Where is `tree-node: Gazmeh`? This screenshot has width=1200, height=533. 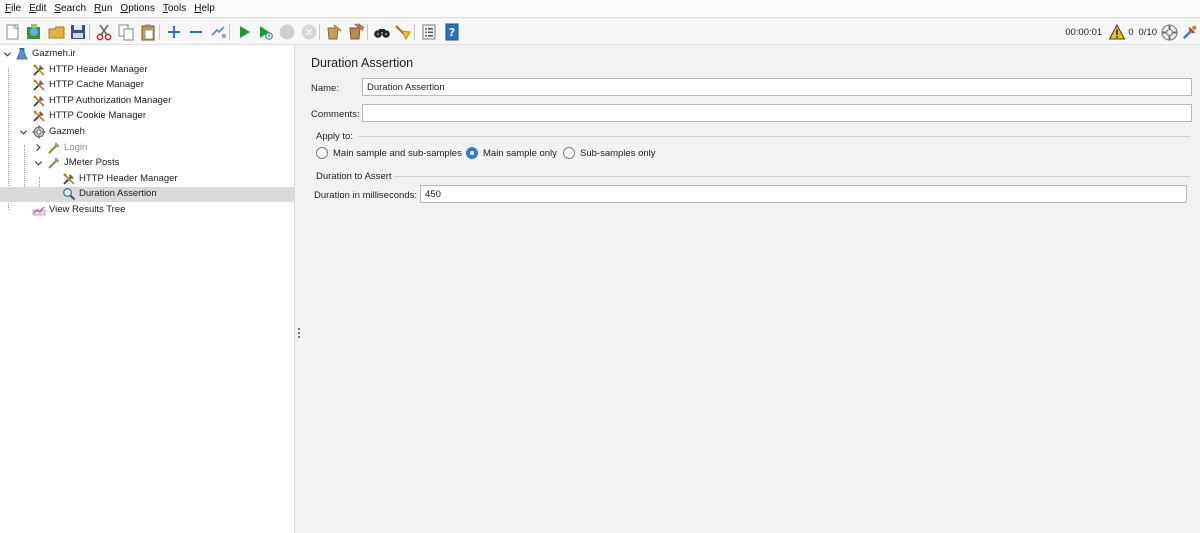
tree-node: Gazmeh is located at coordinates (147, 132).